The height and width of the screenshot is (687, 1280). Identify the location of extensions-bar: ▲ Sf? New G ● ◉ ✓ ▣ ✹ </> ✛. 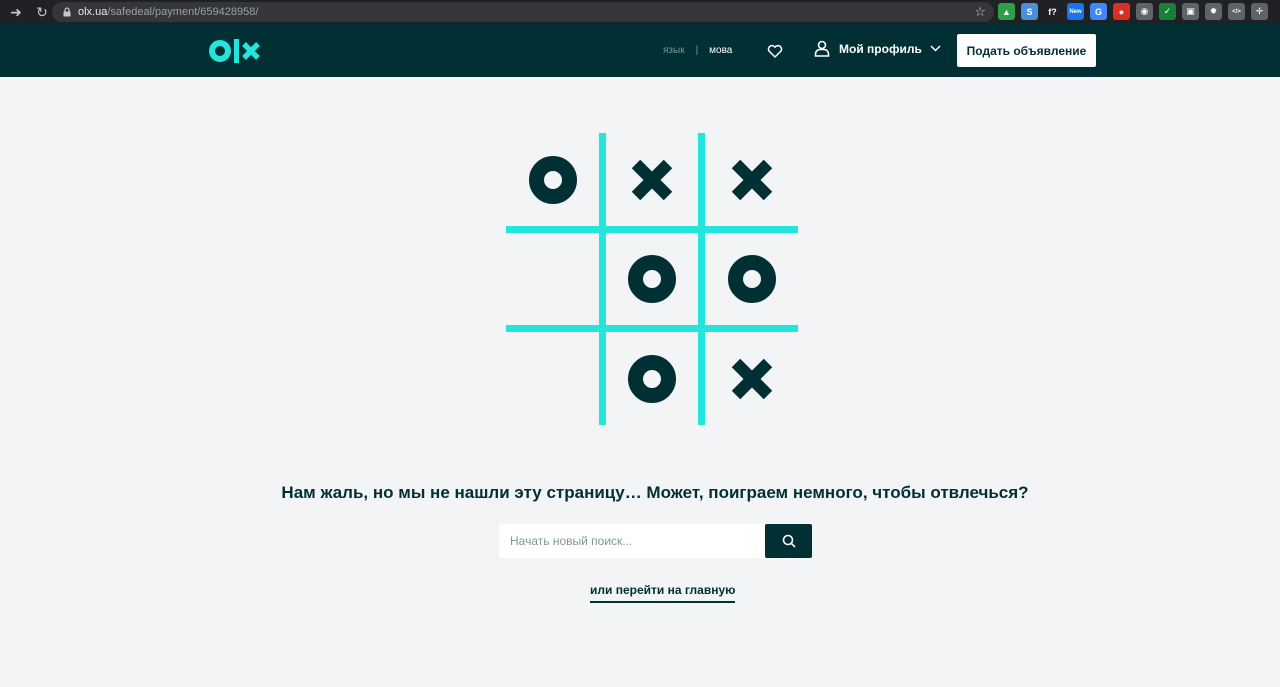
(1133, 11).